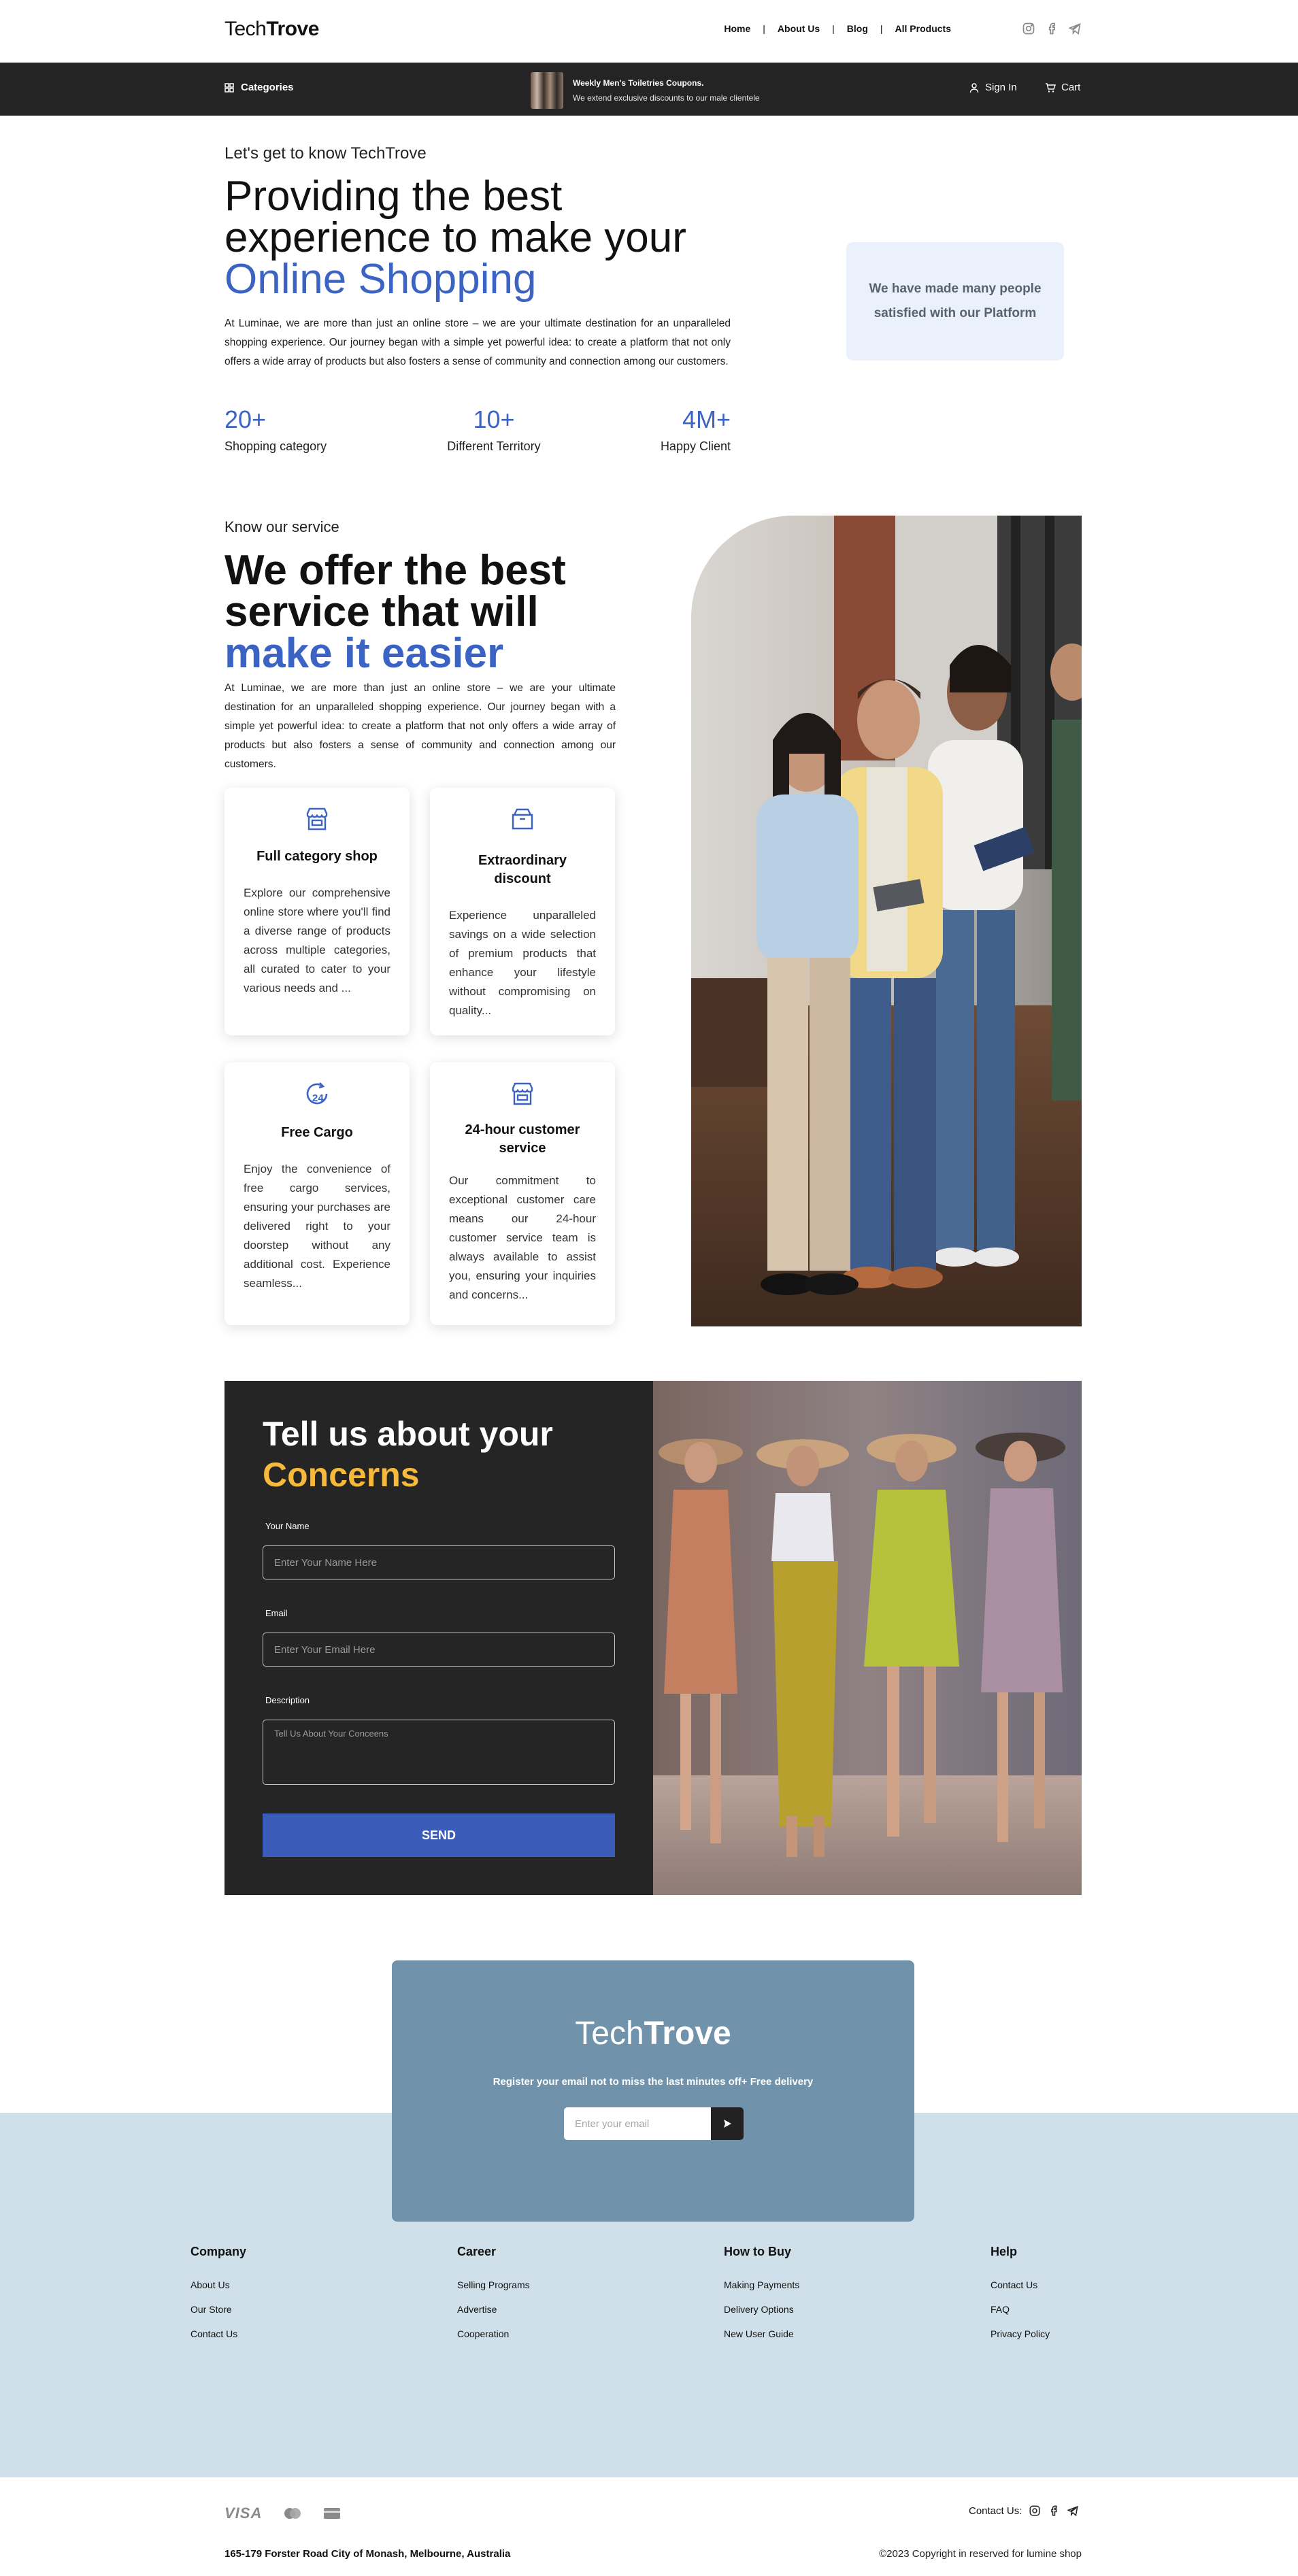 This screenshot has width=1298, height=2576. What do you see at coordinates (243, 2513) in the screenshot?
I see `visa-icon: VISA` at bounding box center [243, 2513].